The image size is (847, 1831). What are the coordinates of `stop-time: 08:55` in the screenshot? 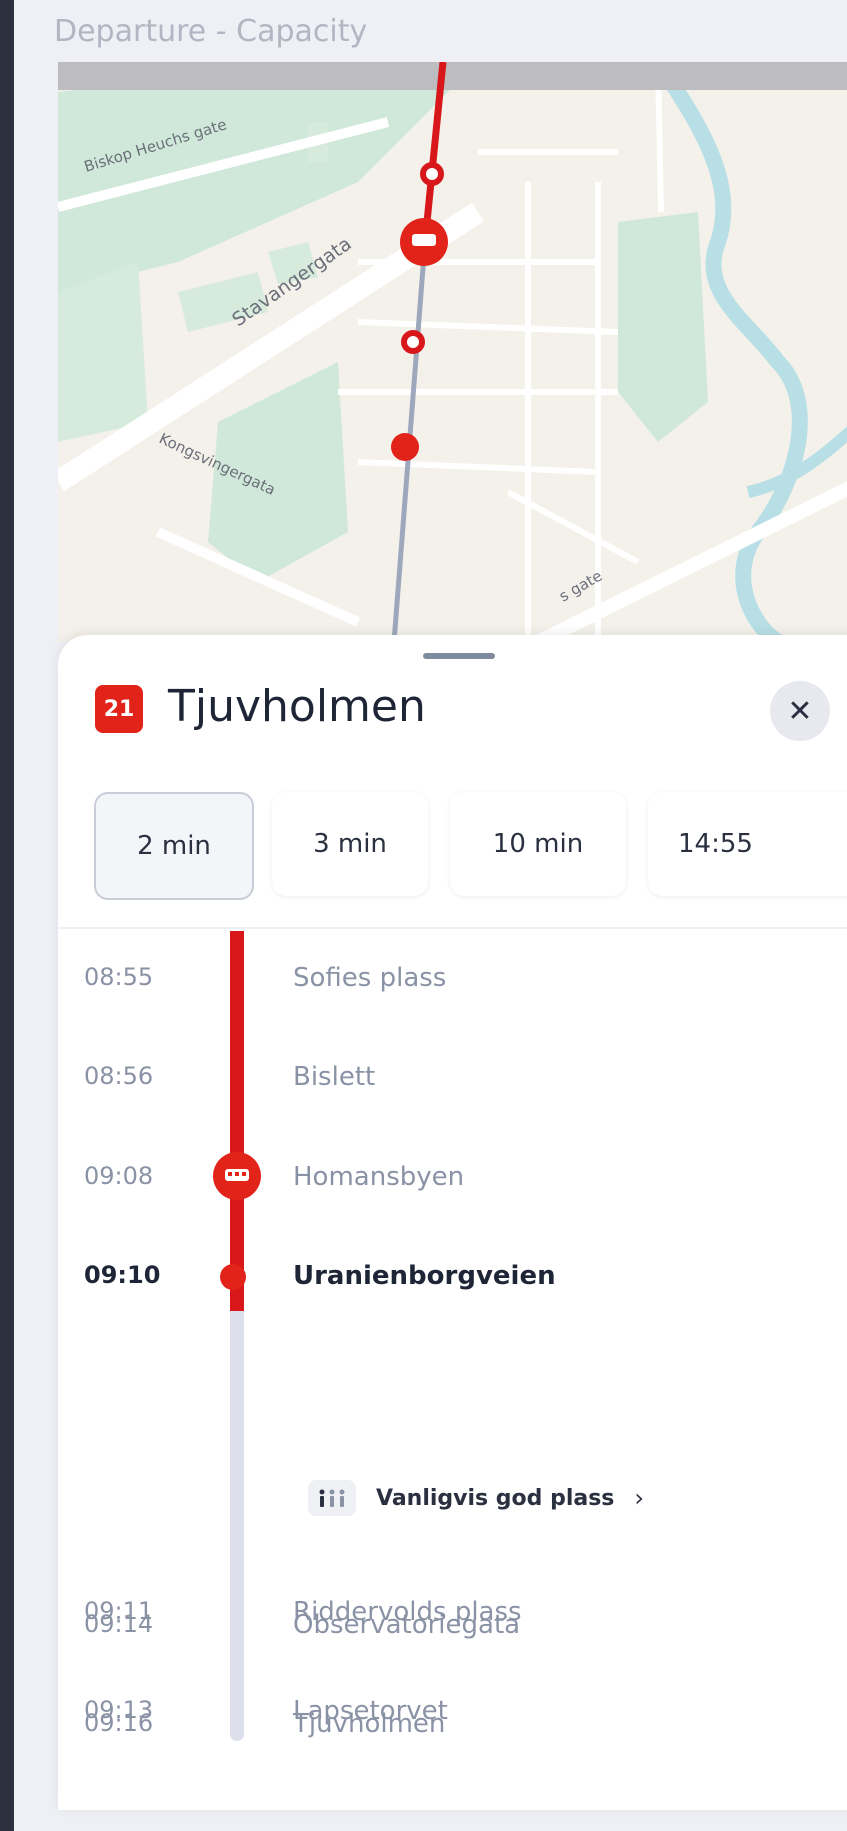 It's located at (119, 977).